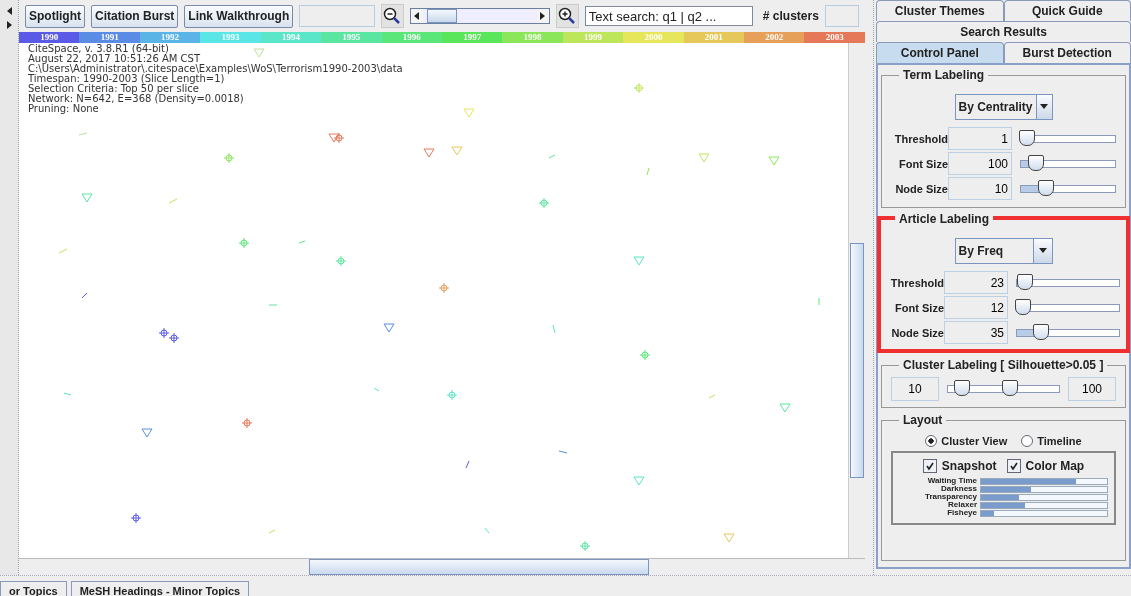 The image size is (1131, 596). What do you see at coordinates (337, 16) in the screenshot?
I see `blank-field` at bounding box center [337, 16].